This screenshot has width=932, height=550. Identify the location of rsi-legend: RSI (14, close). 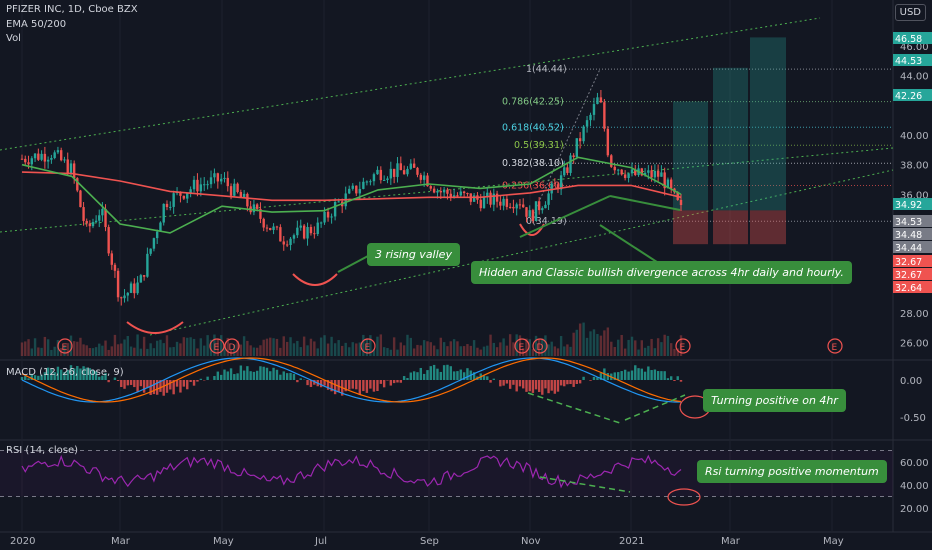
(42, 451).